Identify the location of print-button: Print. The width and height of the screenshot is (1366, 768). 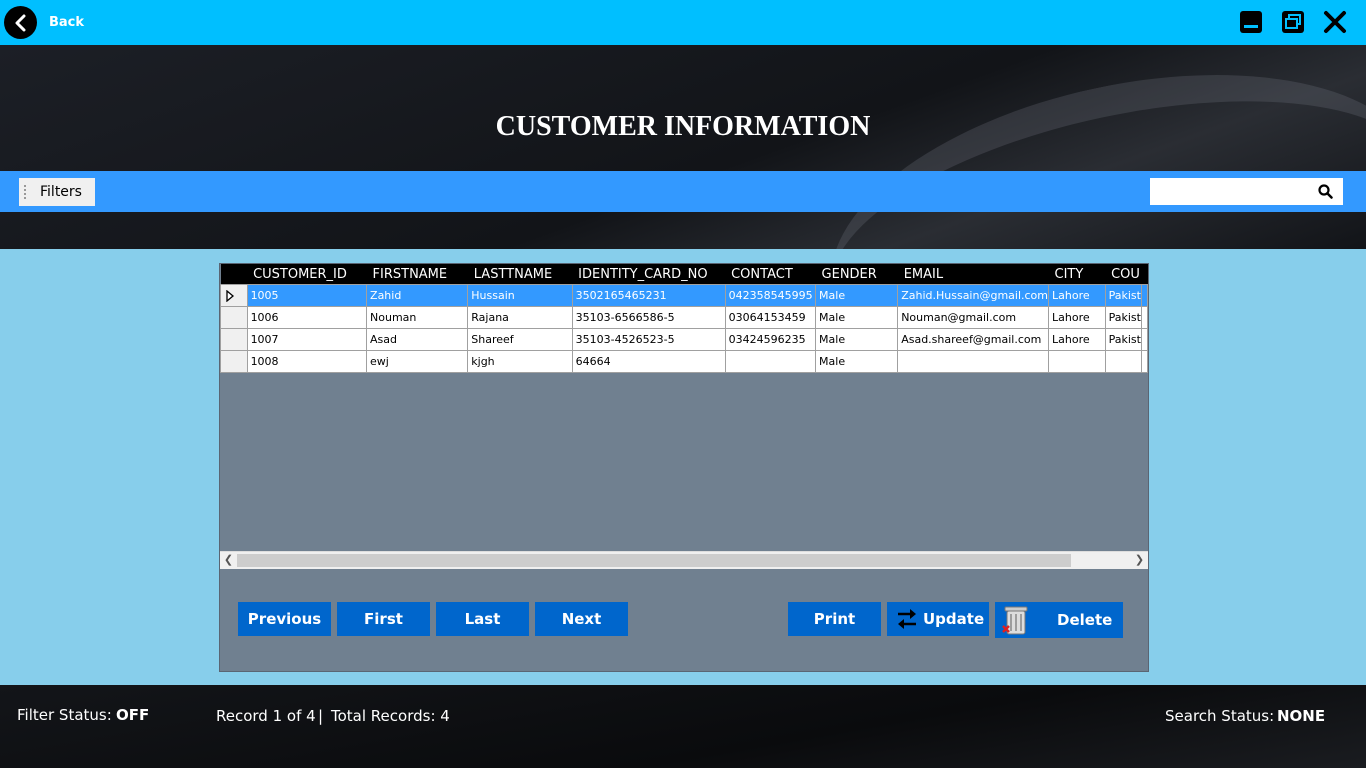
(834, 619).